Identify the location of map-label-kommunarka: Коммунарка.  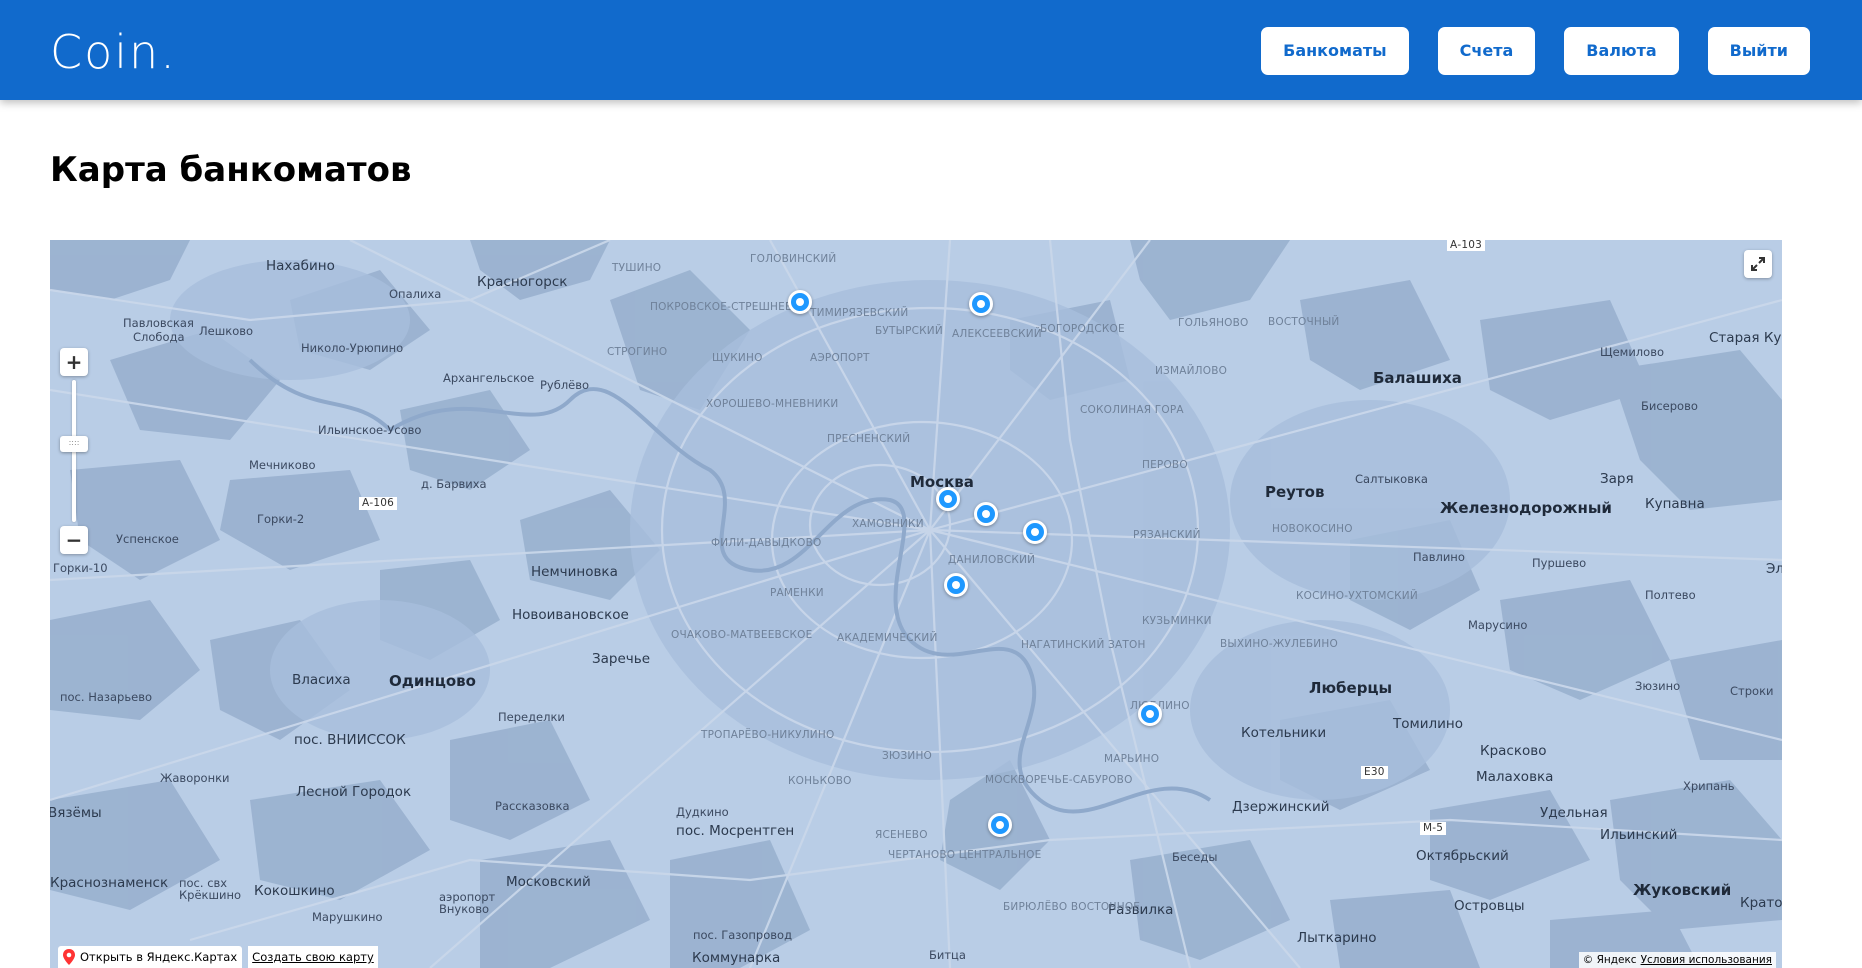
(736, 958).